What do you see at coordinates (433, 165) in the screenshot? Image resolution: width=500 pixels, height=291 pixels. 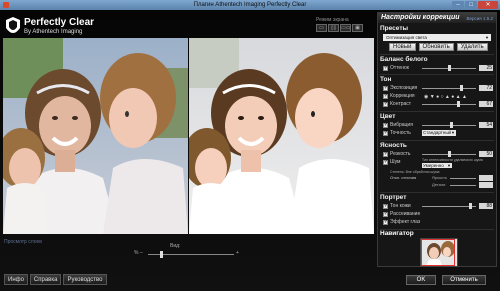 I see `noise-selected: Умеренно` at bounding box center [433, 165].